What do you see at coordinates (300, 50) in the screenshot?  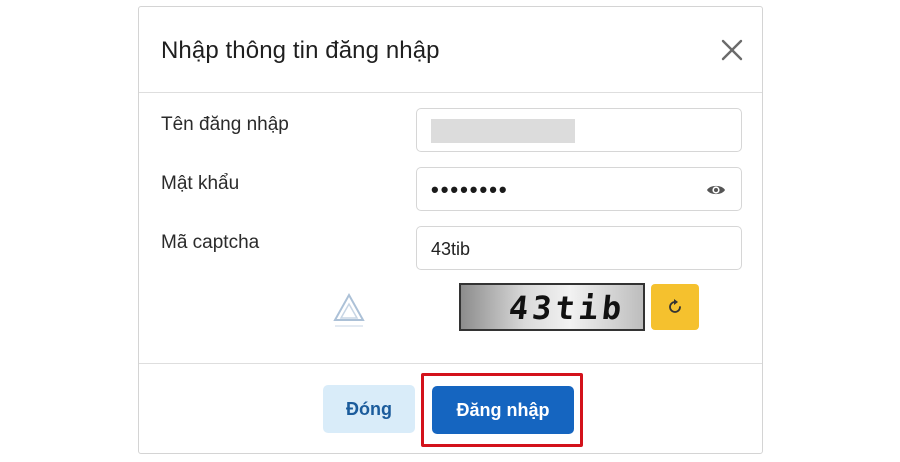 I see `dialog-title: Nhập thông tin đăng nhập` at bounding box center [300, 50].